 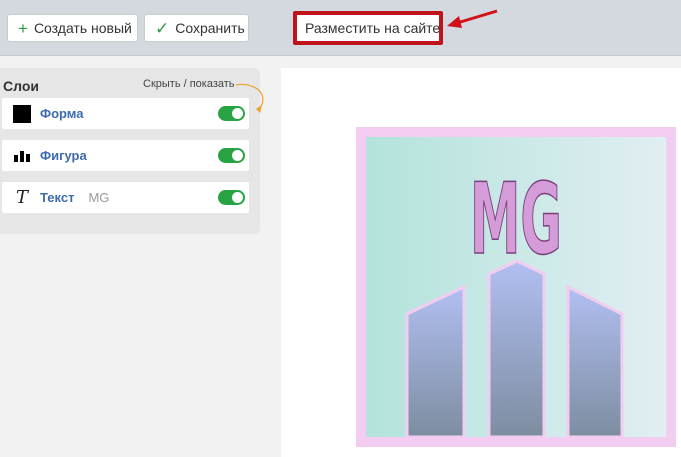 I want to click on annotation-arrow-icon, so click(x=472, y=18).